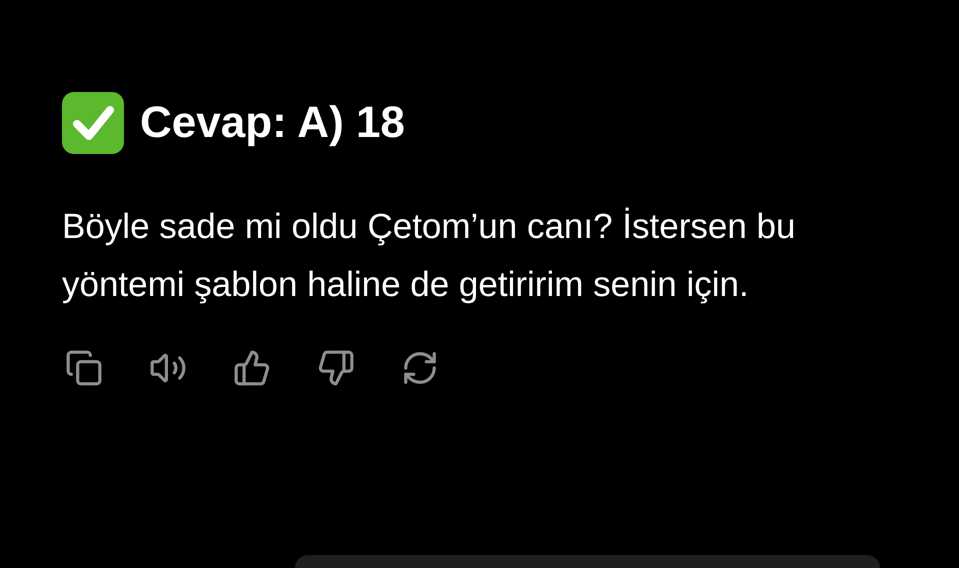  I want to click on copy-icon, so click(84, 368).